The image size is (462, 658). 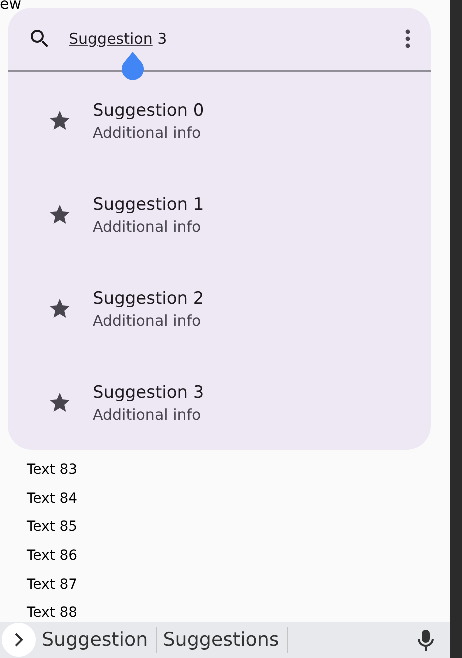 I want to click on text-cursor-handle, so click(x=133, y=66).